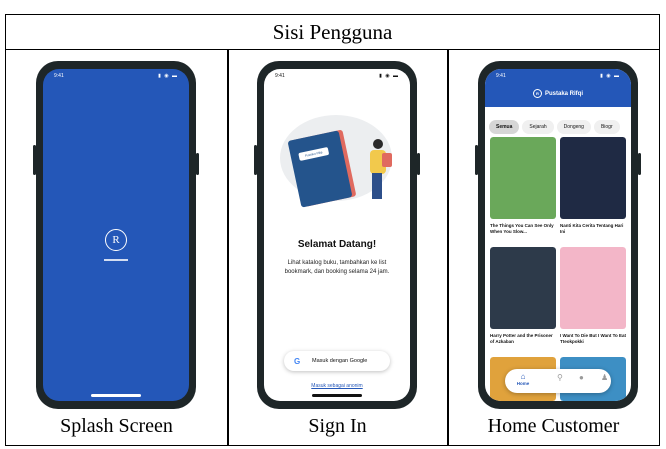 The height and width of the screenshot is (449, 666). What do you see at coordinates (297, 361) in the screenshot?
I see `google-icon: G` at bounding box center [297, 361].